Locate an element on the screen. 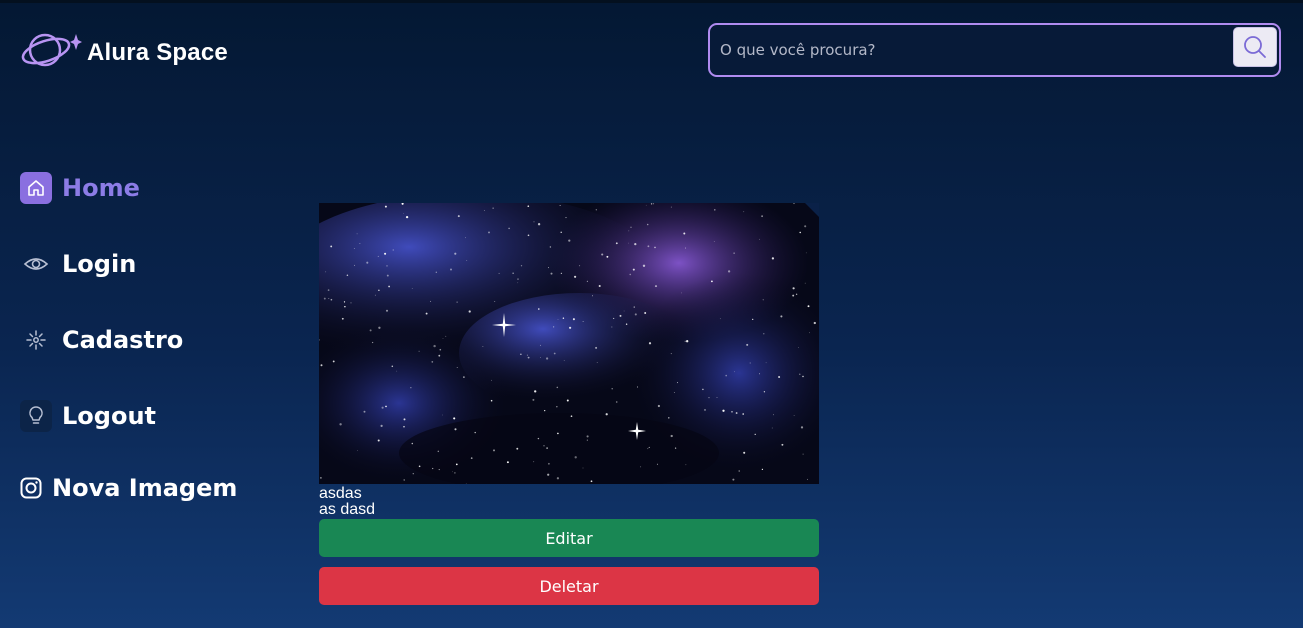 The width and height of the screenshot is (1303, 628). sidebar-item-label: Logout is located at coordinates (109, 416).